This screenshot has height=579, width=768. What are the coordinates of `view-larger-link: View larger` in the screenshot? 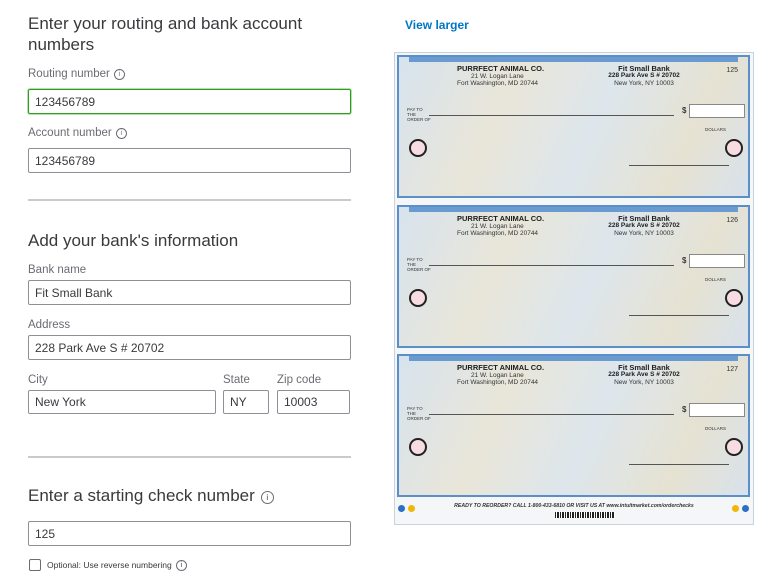 It's located at (437, 25).